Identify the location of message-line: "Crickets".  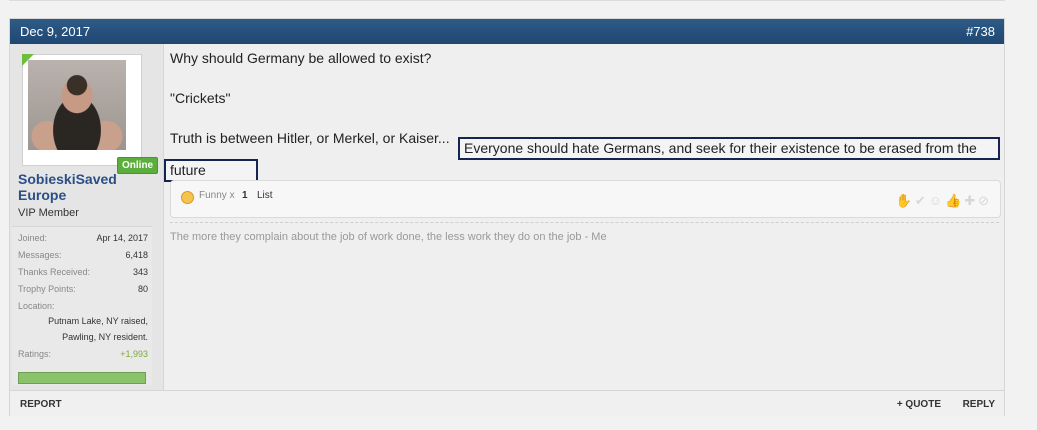
(200, 98).